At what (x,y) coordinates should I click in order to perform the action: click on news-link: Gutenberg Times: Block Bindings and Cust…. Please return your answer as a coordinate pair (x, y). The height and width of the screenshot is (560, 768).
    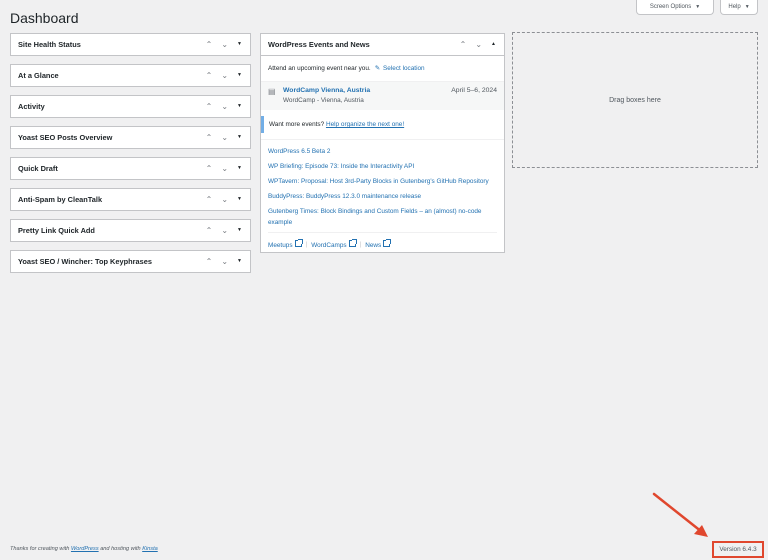
    Looking at the image, I should click on (382, 217).